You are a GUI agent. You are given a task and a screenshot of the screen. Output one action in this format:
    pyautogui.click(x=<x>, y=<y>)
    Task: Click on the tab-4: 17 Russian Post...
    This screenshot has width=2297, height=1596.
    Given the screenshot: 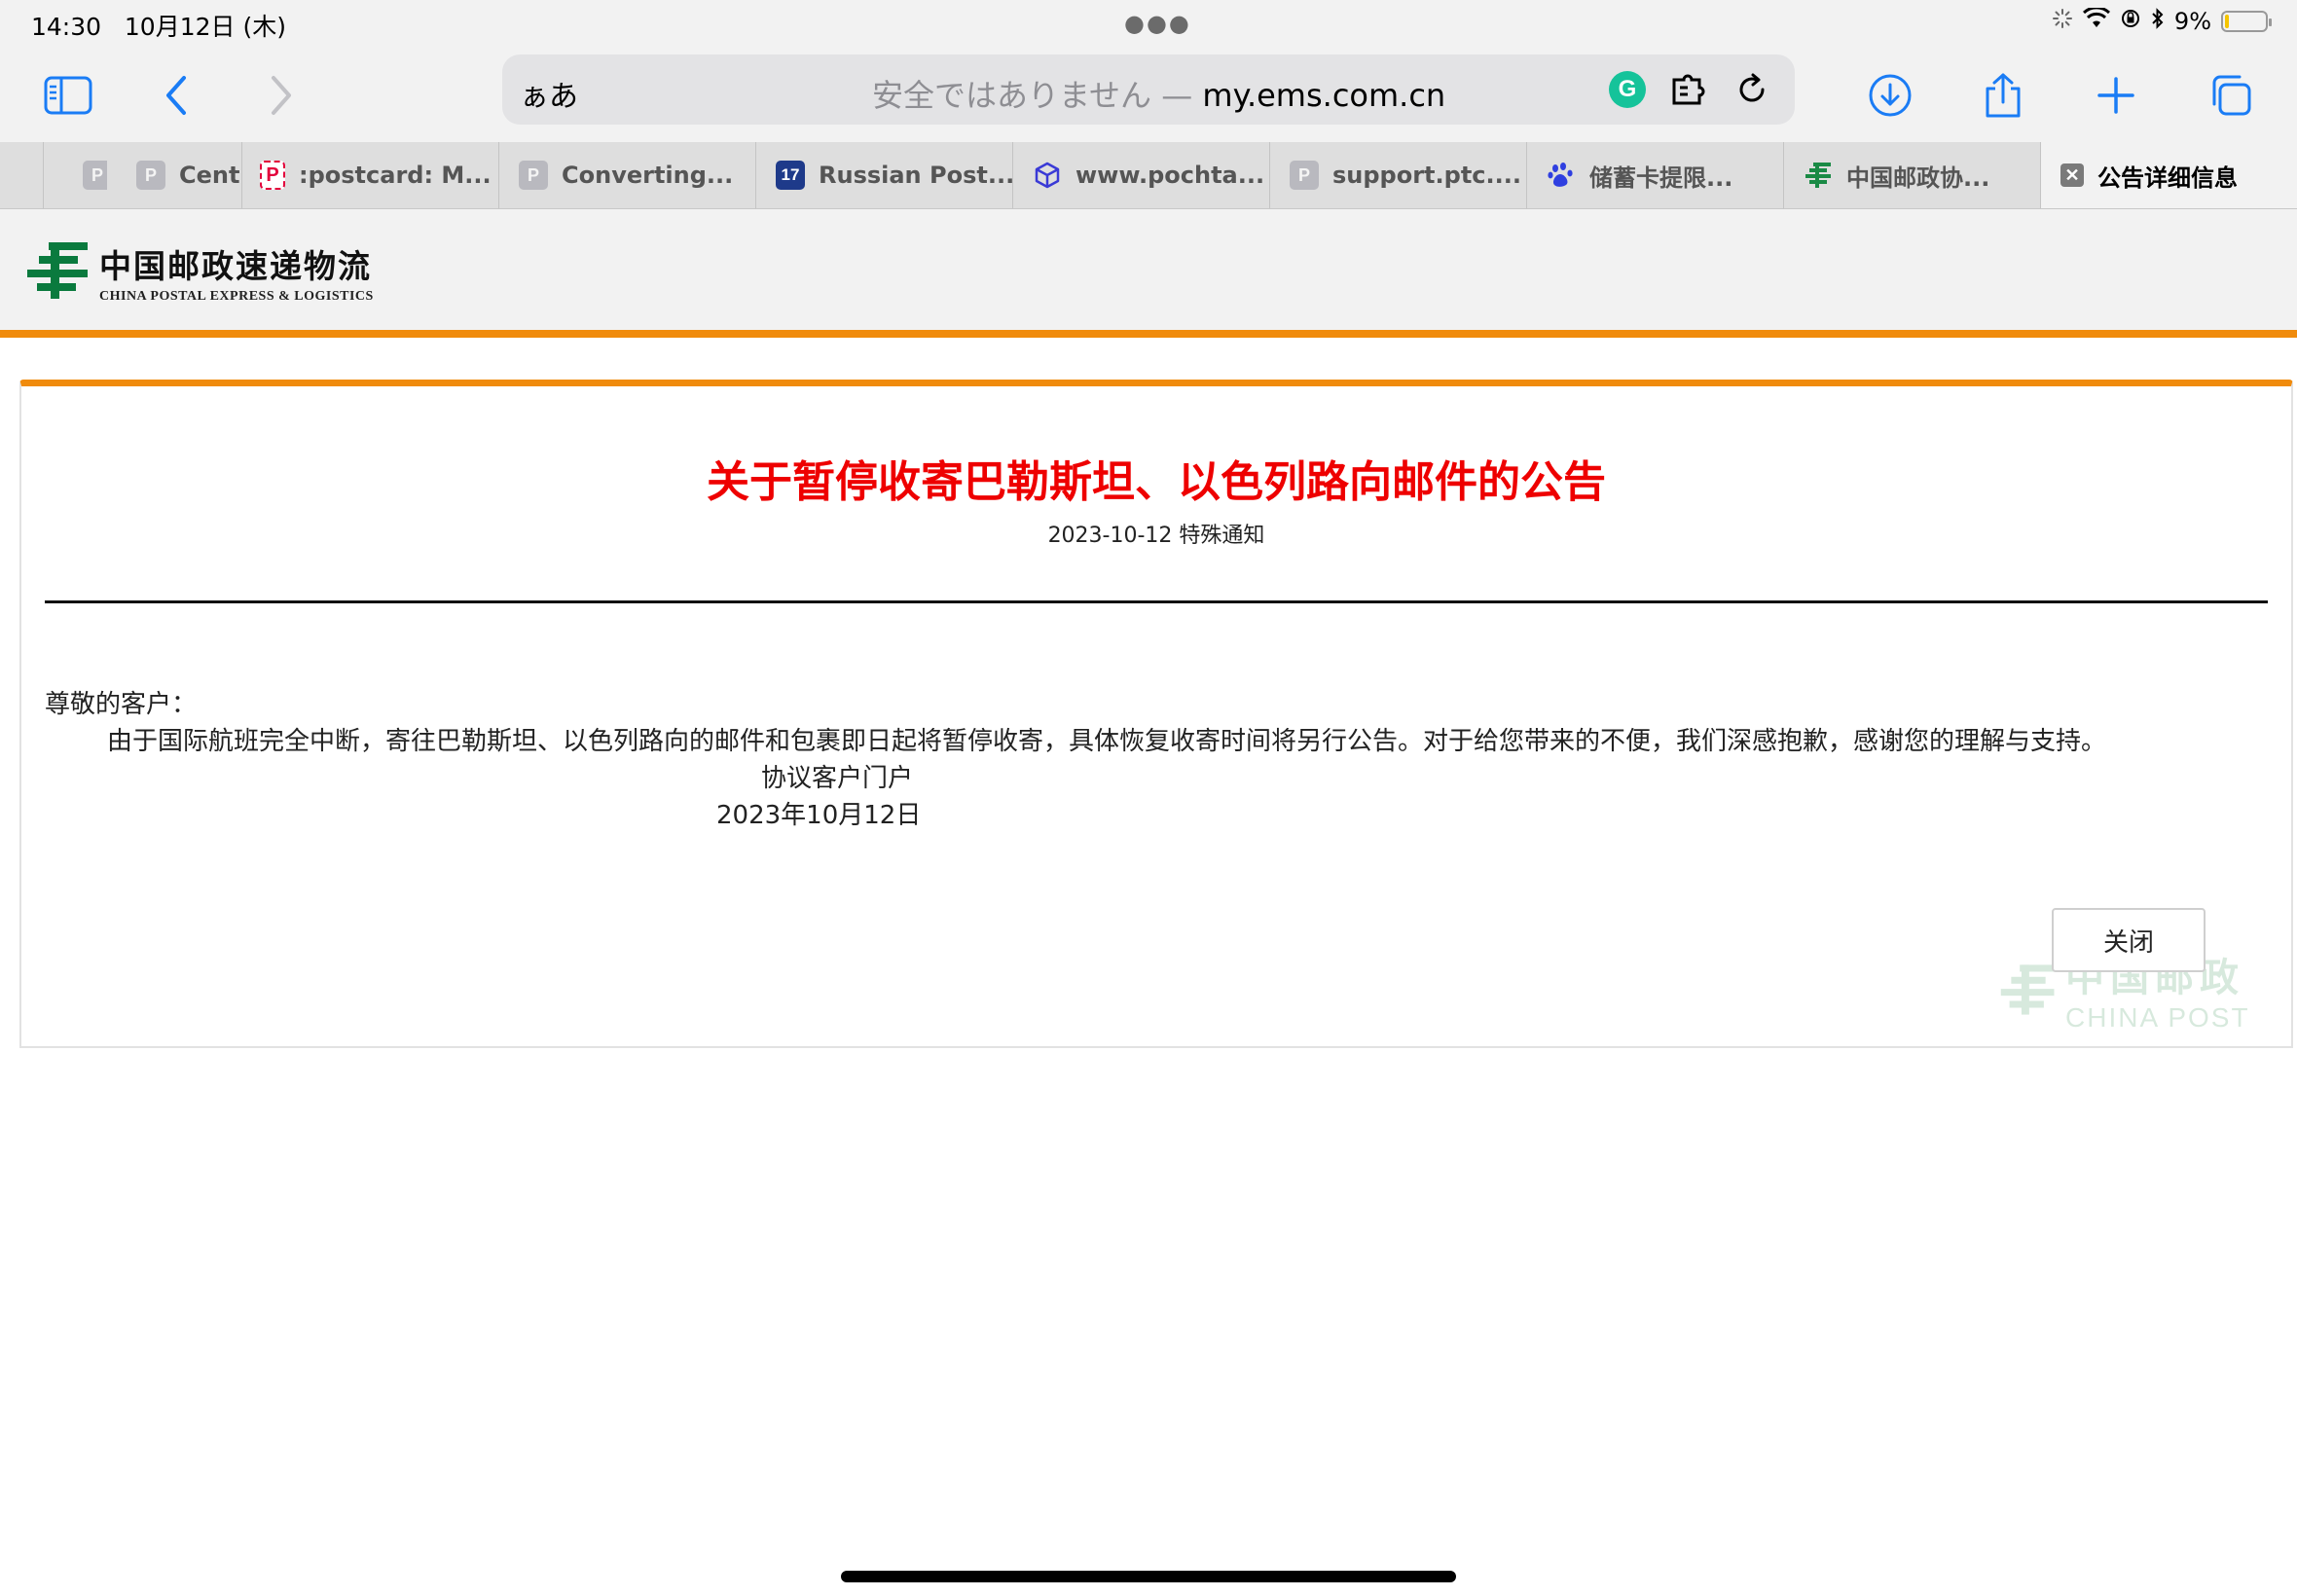 What is the action you would take?
    pyautogui.click(x=883, y=175)
    